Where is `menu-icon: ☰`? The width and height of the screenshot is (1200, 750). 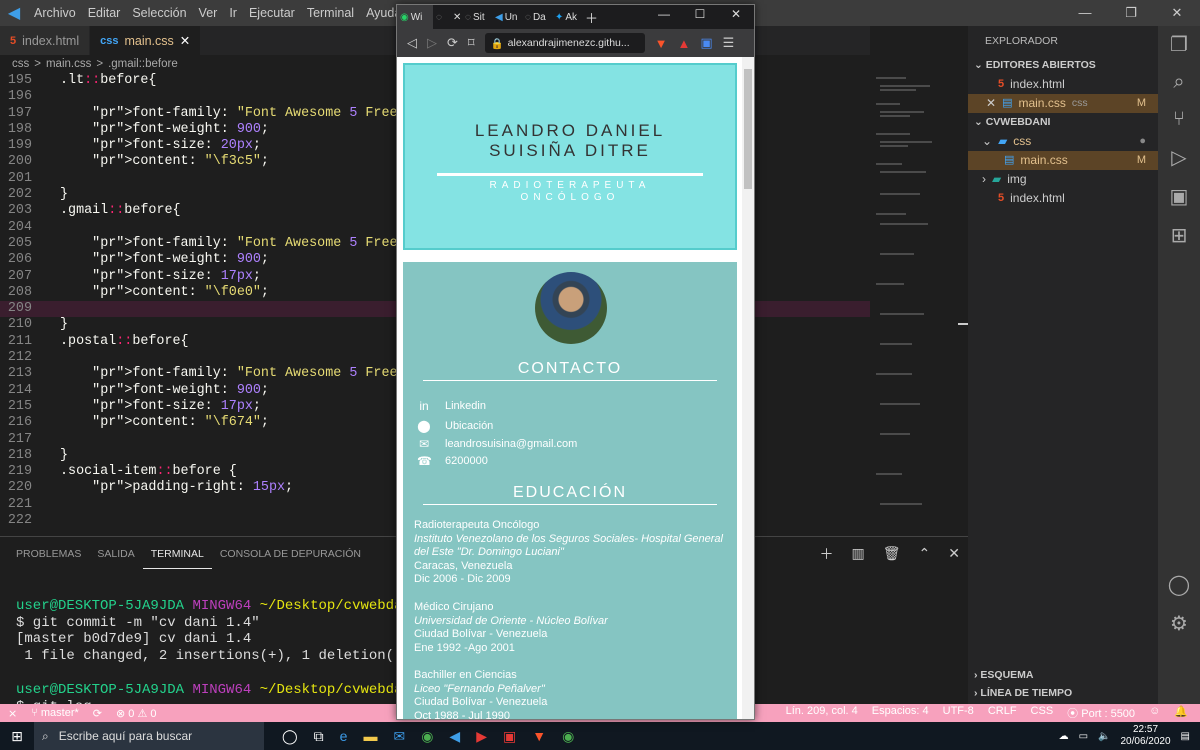
menu-icon: ☰ is located at coordinates (729, 43).